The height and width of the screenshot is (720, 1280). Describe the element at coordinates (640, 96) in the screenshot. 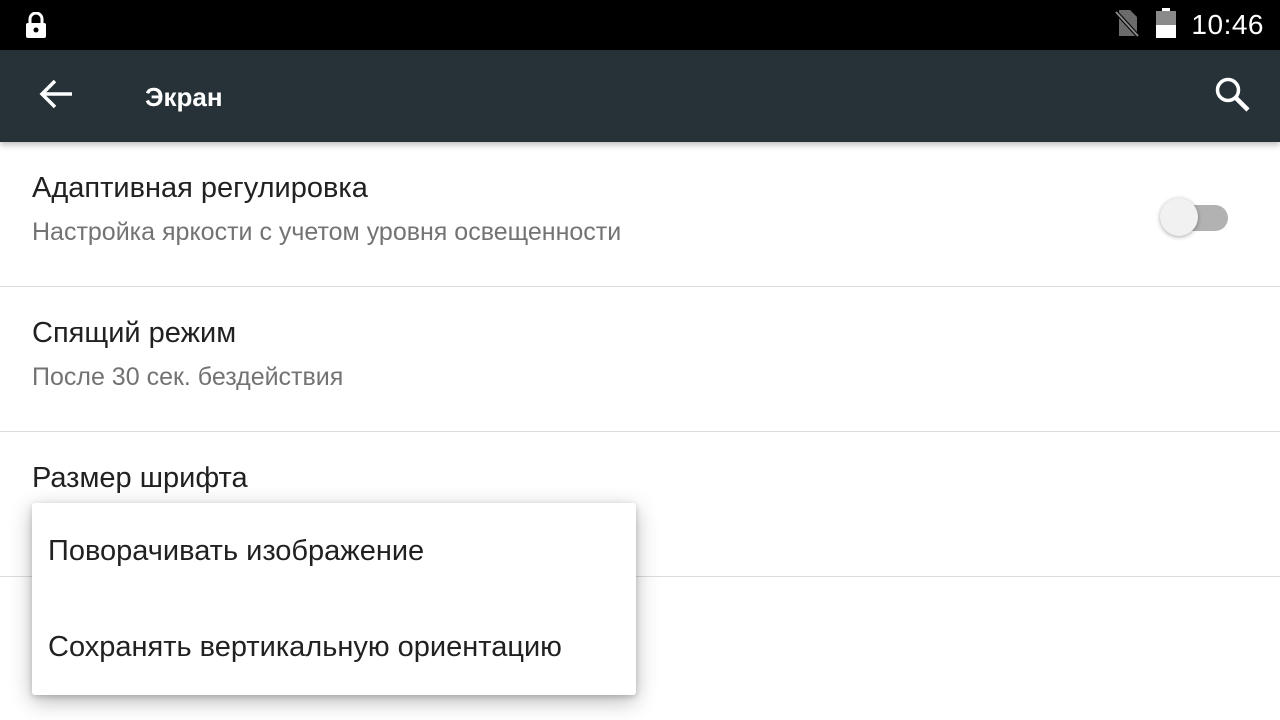

I see `app-toolbar: Экран` at that location.